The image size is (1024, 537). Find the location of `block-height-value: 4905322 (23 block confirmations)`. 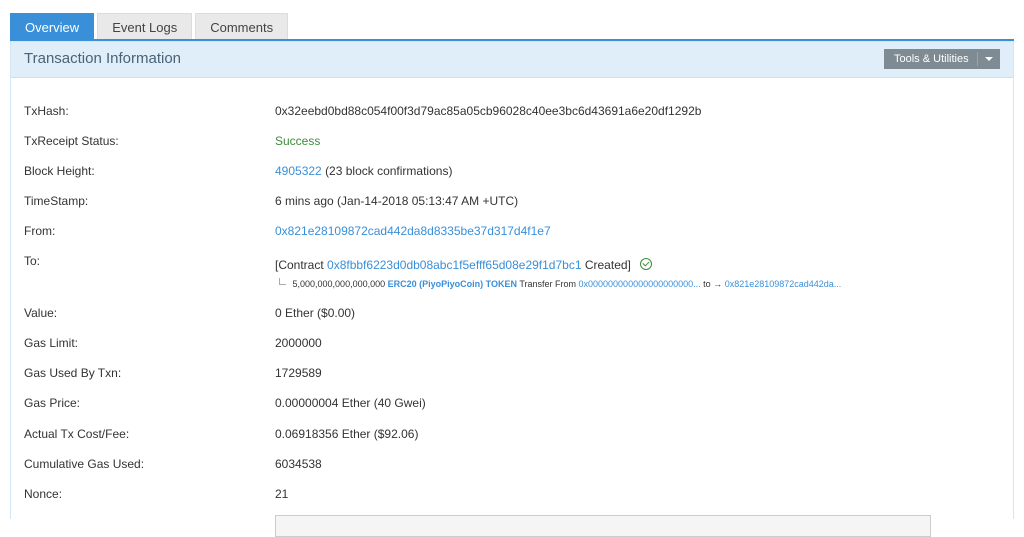

block-height-value: 4905322 (23 block confirmations) is located at coordinates (363, 171).